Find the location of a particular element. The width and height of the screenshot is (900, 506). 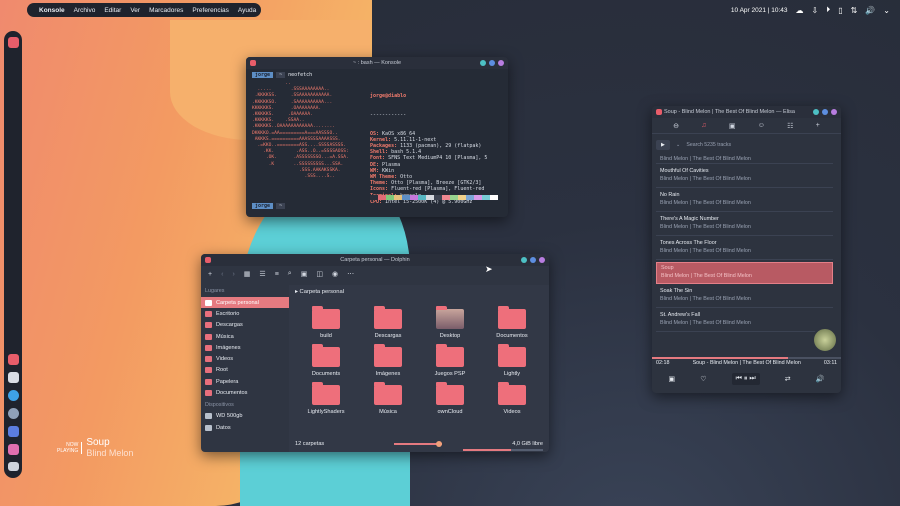

folder-item: Descargas is located at coordinates (388, 322).